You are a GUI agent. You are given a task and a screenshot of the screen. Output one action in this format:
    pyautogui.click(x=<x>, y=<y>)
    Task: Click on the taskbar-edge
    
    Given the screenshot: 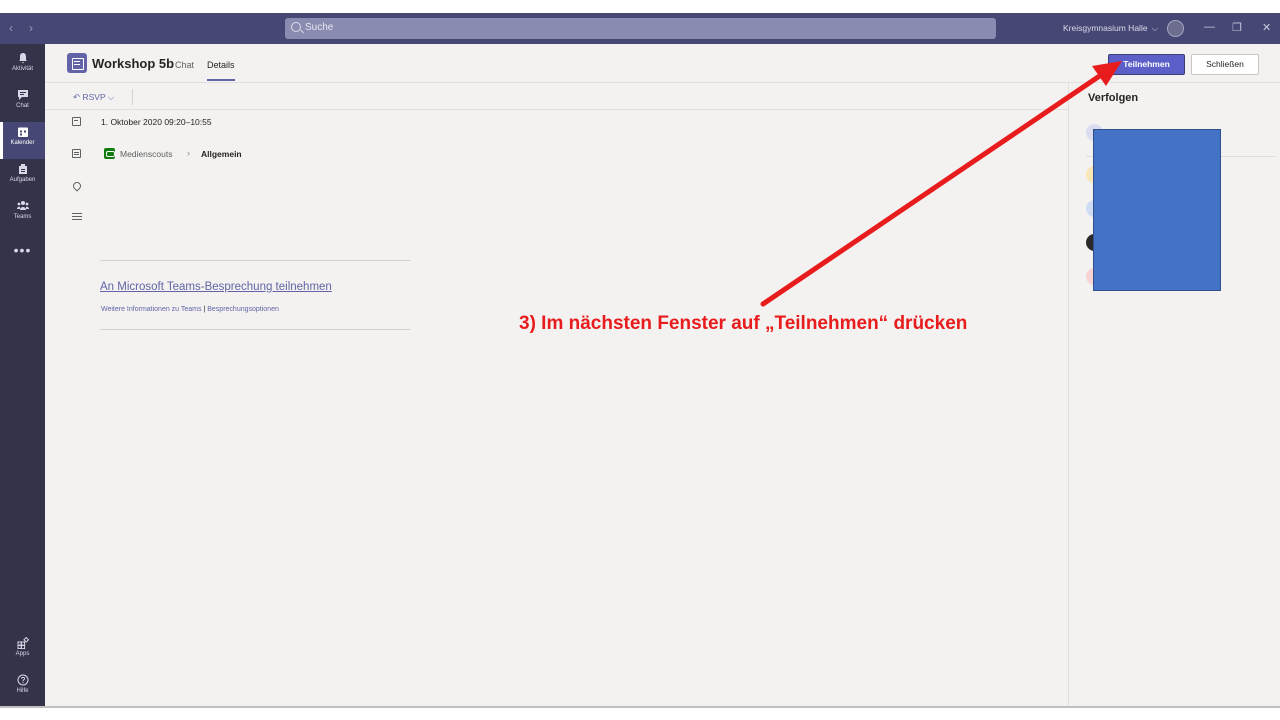 What is the action you would take?
    pyautogui.click(x=640, y=707)
    